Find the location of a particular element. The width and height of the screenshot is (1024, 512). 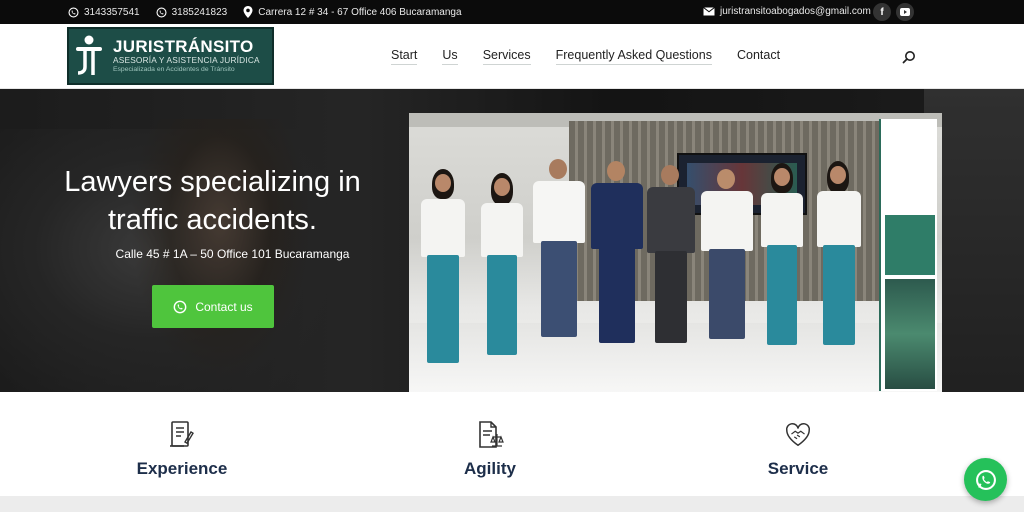

feature-agility: Agility is located at coordinates (490, 449).